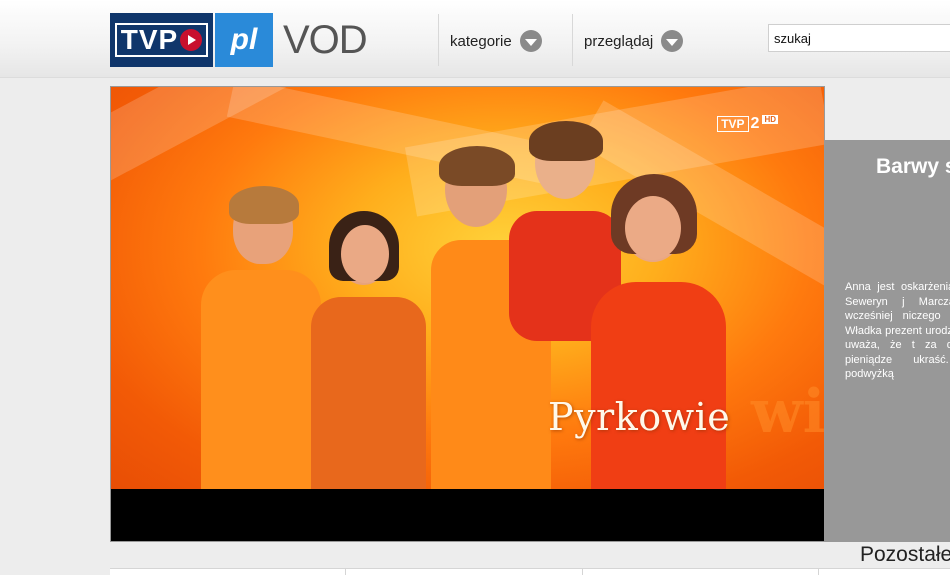 The height and width of the screenshot is (575, 950). What do you see at coordinates (770, 119) in the screenshot?
I see `channel-logo-badge: HD` at bounding box center [770, 119].